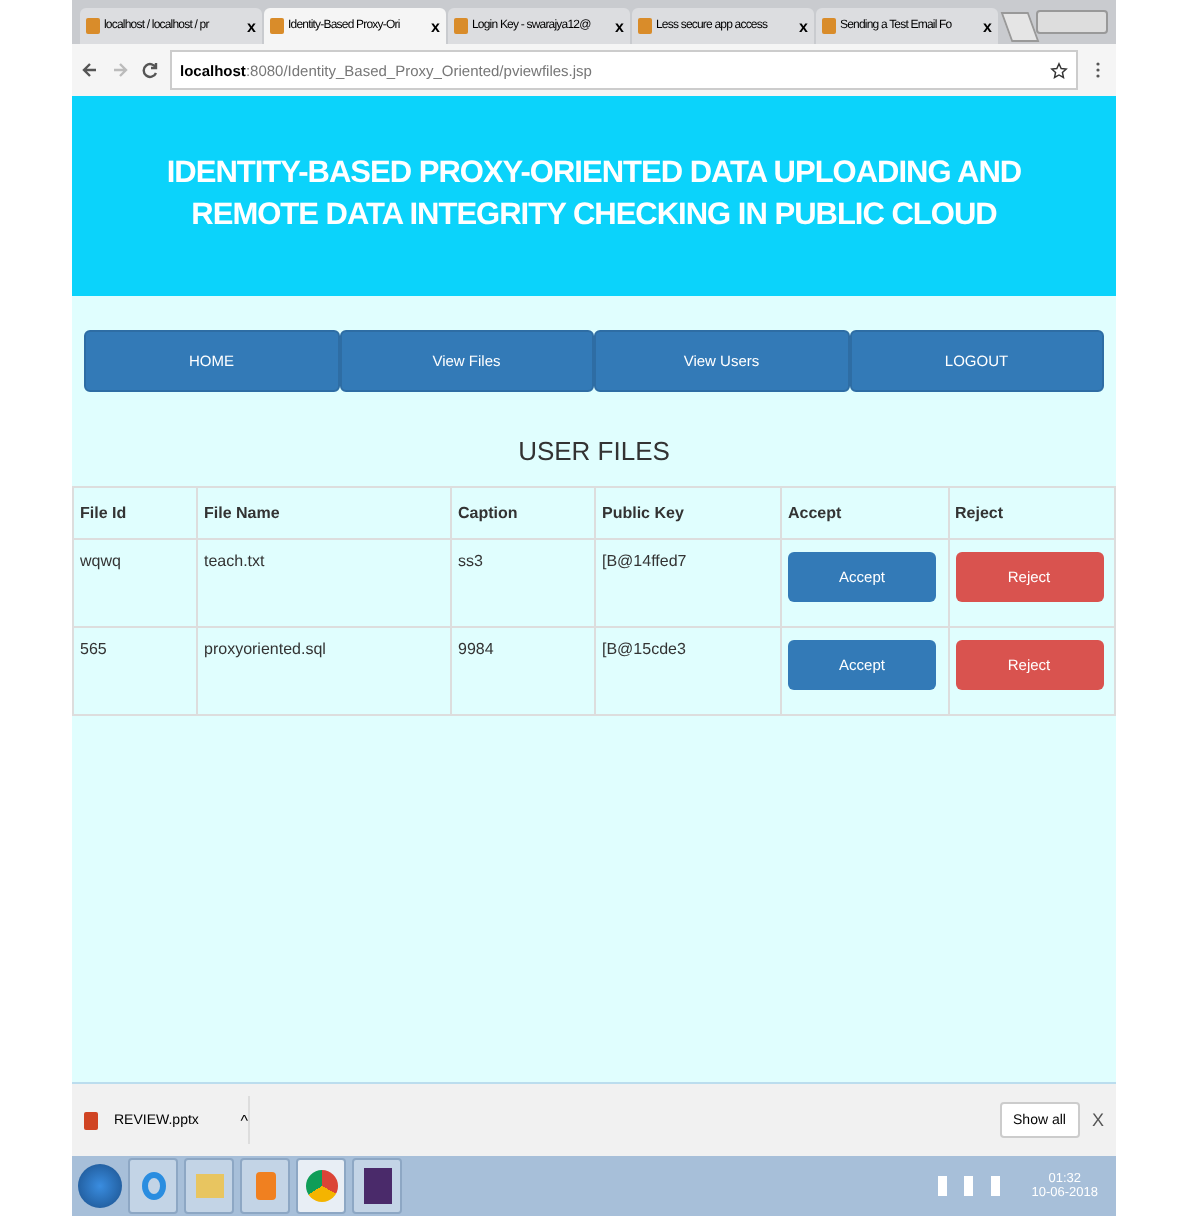  I want to click on table-cell: [B@15cde3, so click(688, 671).